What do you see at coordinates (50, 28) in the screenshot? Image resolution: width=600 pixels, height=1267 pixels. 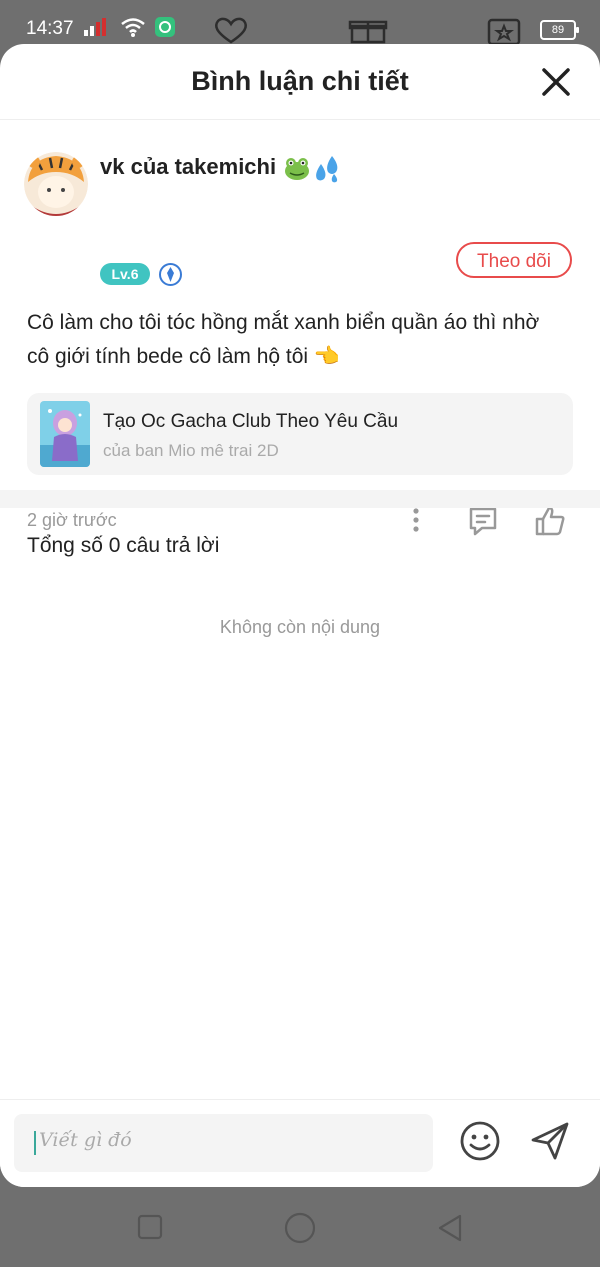 I see `status-time: 14:37` at bounding box center [50, 28].